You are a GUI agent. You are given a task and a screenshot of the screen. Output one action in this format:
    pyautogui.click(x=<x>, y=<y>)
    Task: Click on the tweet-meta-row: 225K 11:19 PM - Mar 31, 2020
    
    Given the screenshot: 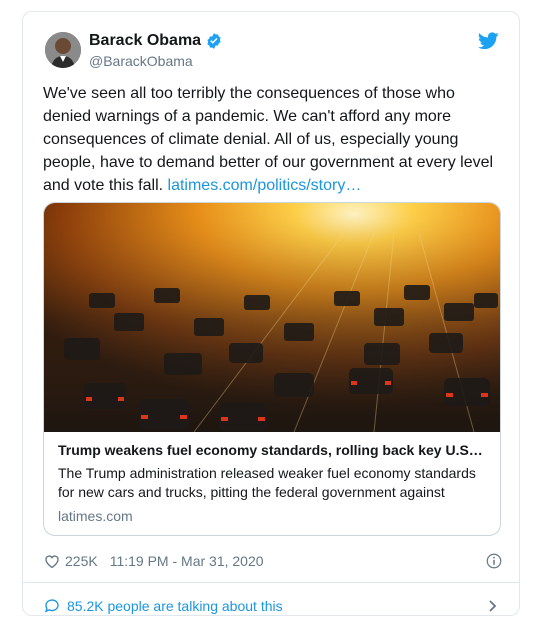 What is the action you would take?
    pyautogui.click(x=273, y=561)
    